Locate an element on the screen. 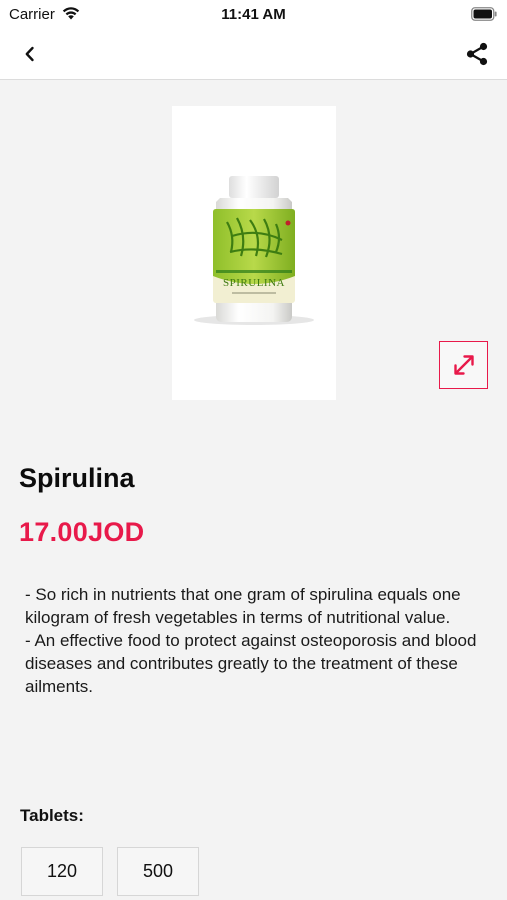 This screenshot has width=507, height=900. clock-time: 11:41 AM is located at coordinates (253, 14).